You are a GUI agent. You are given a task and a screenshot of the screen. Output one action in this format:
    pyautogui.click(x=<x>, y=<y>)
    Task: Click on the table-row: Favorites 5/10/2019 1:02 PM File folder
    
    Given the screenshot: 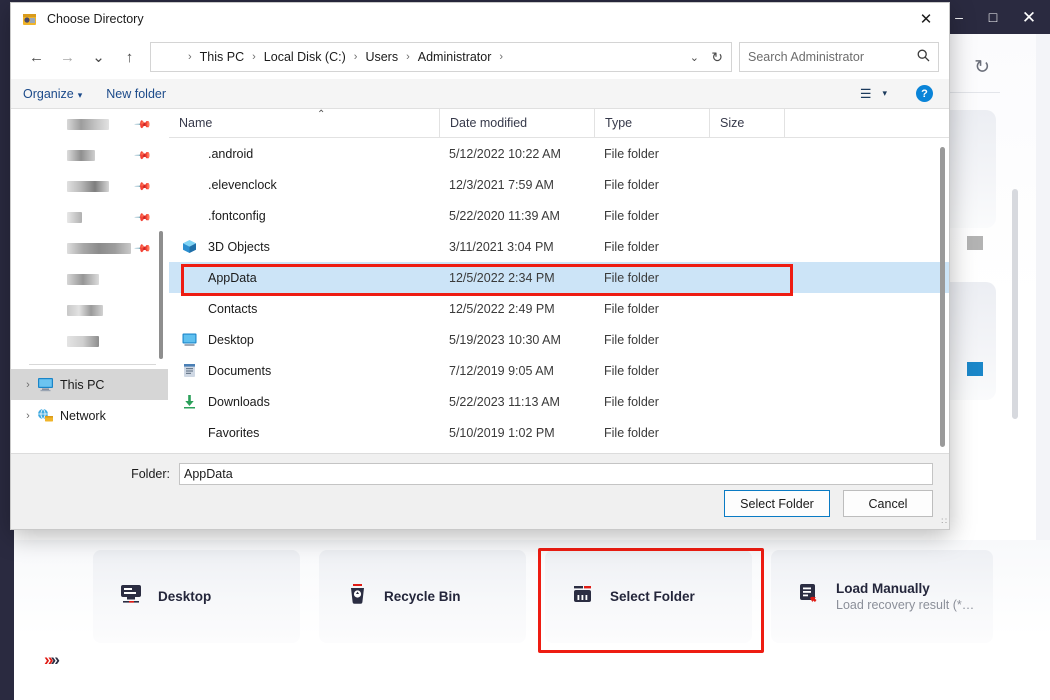 What is the action you would take?
    pyautogui.click(x=559, y=432)
    